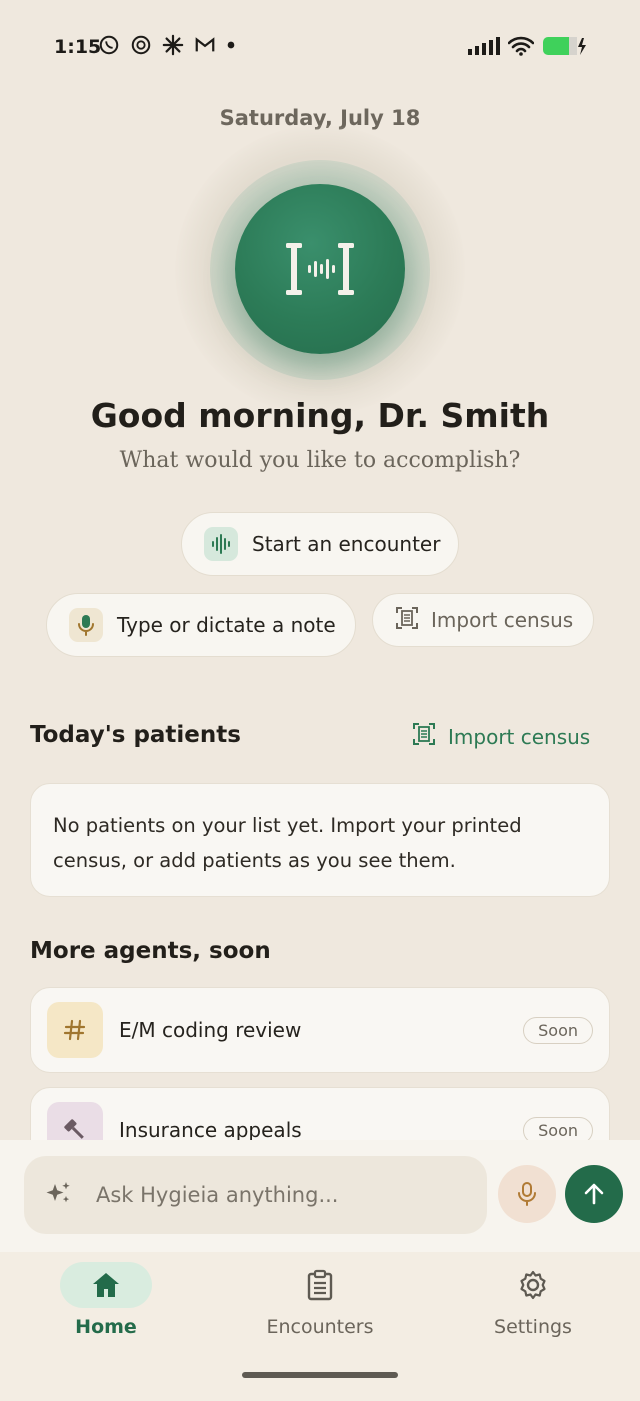  I want to click on import-census-button: Import census, so click(483, 620).